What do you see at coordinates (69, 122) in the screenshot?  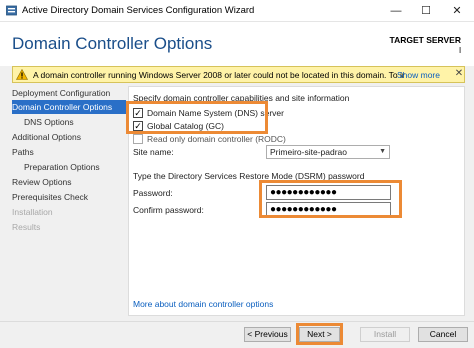 I see `nav-item-dns-options: DNS Options` at bounding box center [69, 122].